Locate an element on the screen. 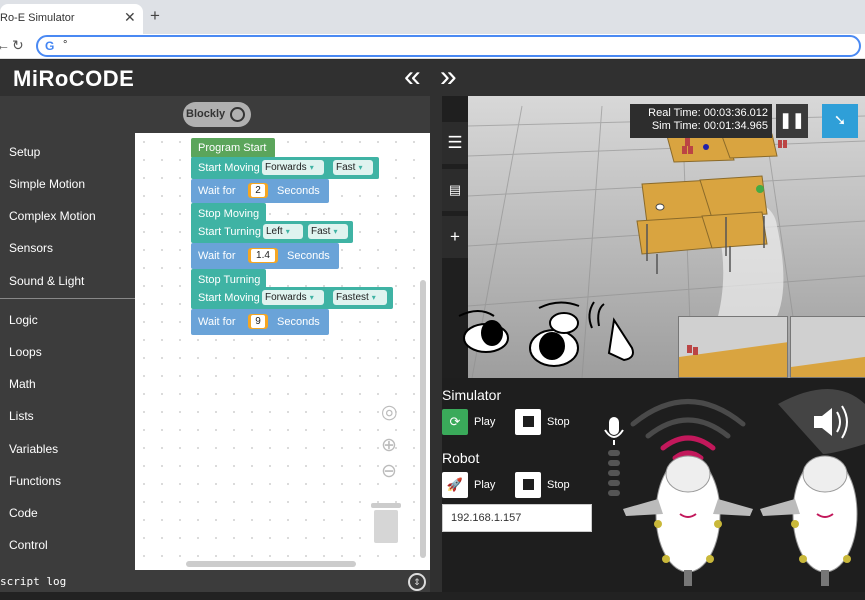 The width and height of the screenshot is (865, 600). simulator-stop-button is located at coordinates (528, 422).